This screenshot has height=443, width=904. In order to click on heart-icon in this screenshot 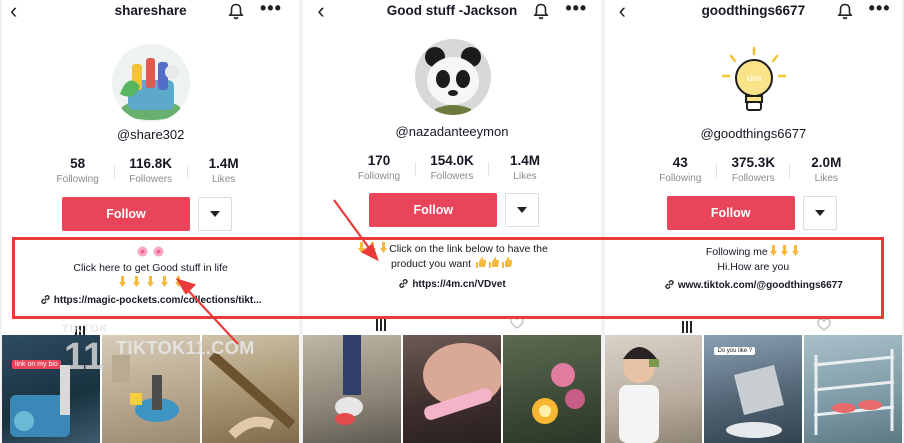, I will do `click(824, 325)`.